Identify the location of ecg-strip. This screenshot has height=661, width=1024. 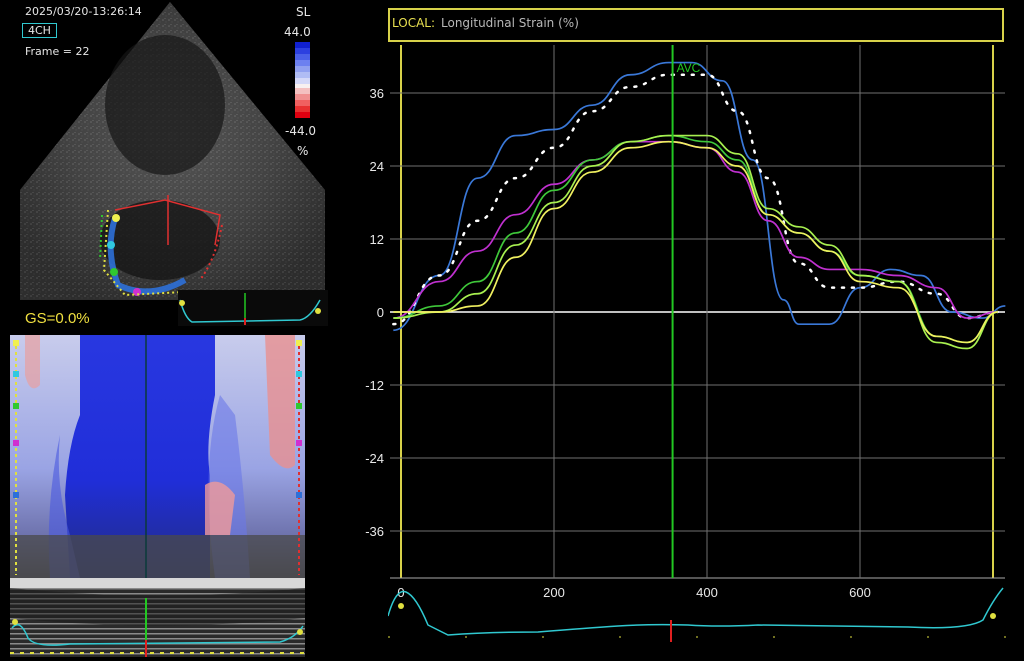
(697, 618).